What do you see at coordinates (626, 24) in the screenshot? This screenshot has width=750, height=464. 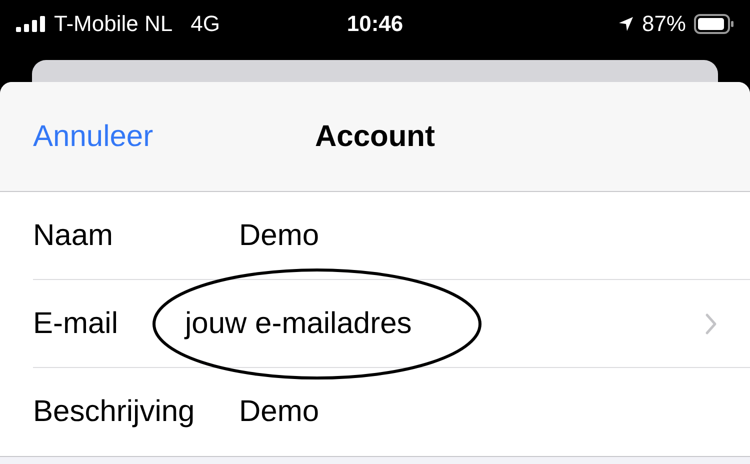 I see `location-arrow-icon` at bounding box center [626, 24].